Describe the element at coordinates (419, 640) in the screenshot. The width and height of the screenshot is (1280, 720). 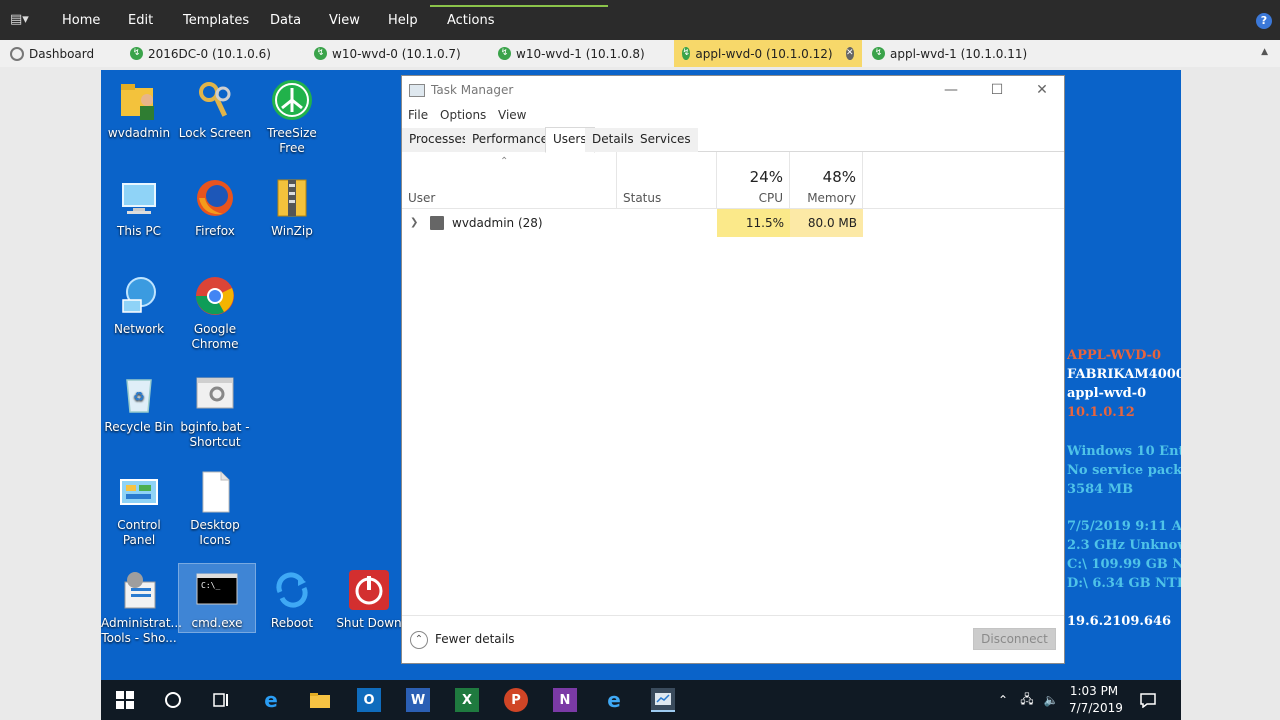
I see `collapse-icon: ⌃` at that location.